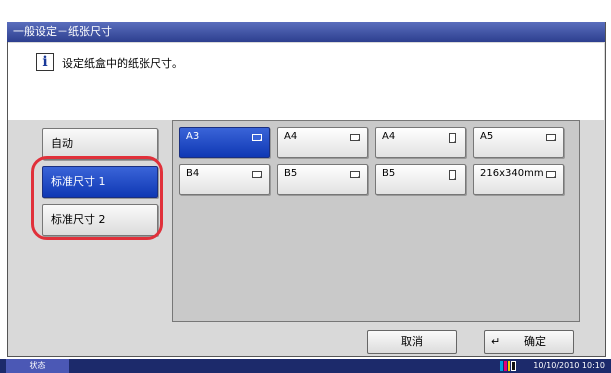  What do you see at coordinates (412, 342) in the screenshot?
I see `cancel-button: 取消` at bounding box center [412, 342].